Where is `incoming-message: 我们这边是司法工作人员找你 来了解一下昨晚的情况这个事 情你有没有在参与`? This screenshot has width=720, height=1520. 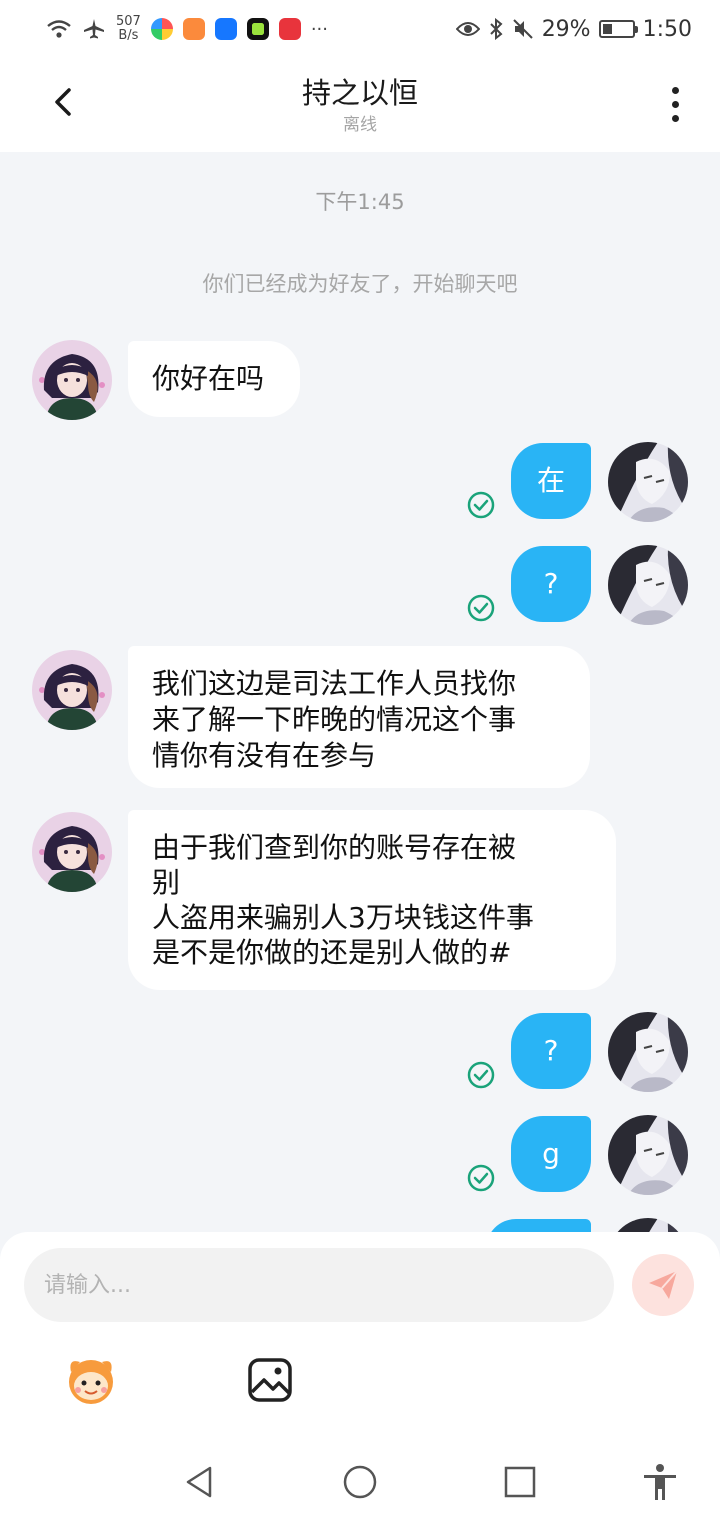 incoming-message: 我们这边是司法工作人员找你 来了解一下昨晚的情况这个事 情你有没有在参与 is located at coordinates (359, 717).